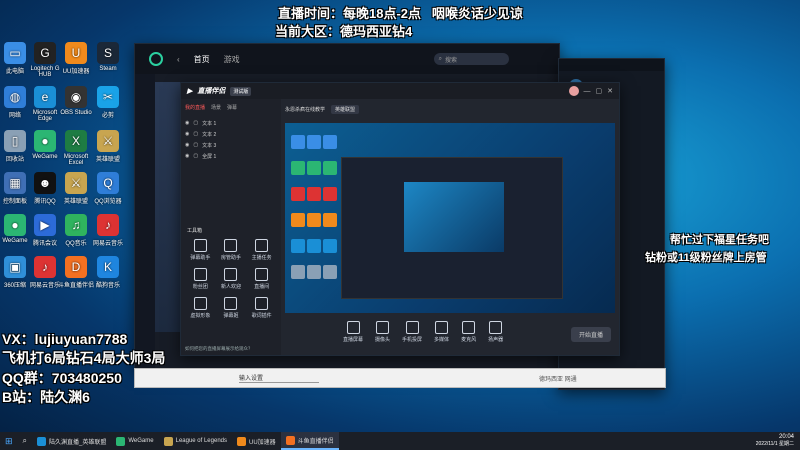 This screenshot has height=450, width=800. I want to click on tool-button: 虚拟形象, so click(200, 308).